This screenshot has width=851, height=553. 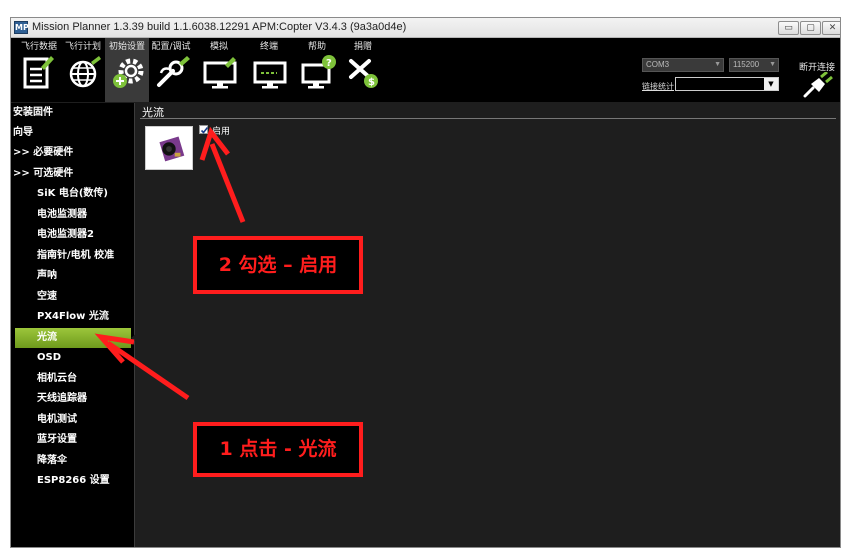 I want to click on donate-plane-icon: $, so click(x=363, y=73).